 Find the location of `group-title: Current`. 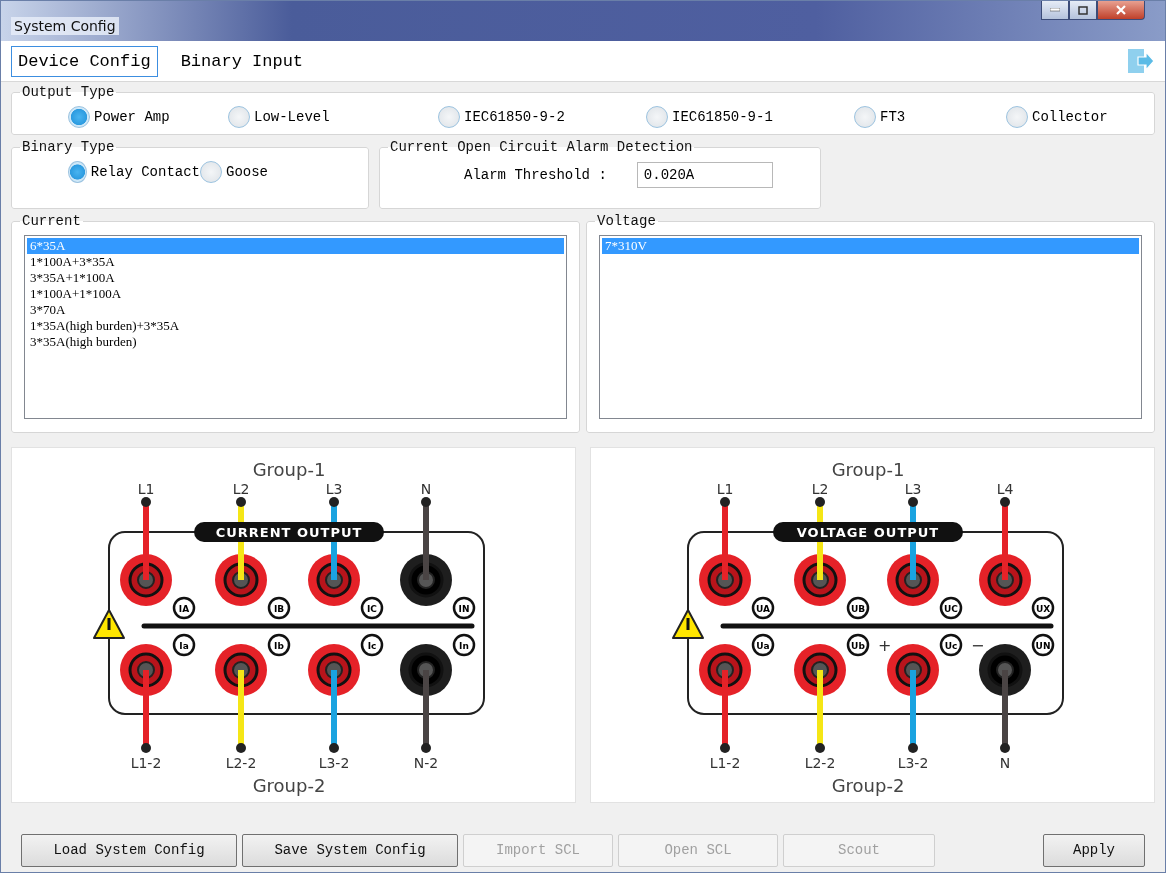

group-title: Current is located at coordinates (51, 221).